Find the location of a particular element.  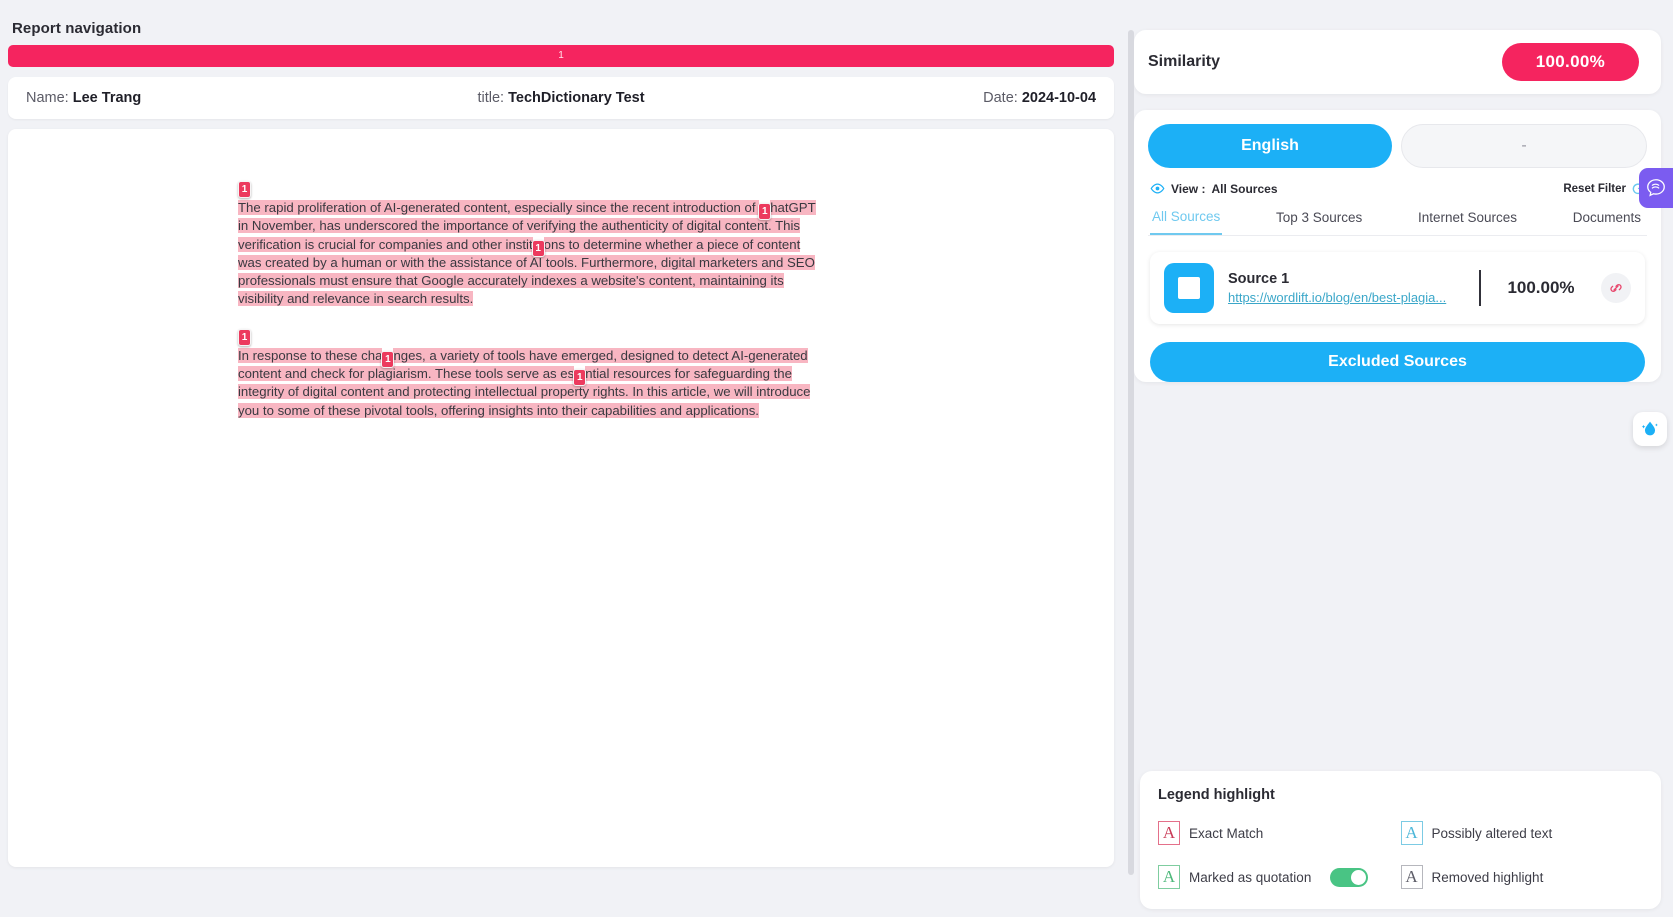

tab-internet-sources: Internet Sources is located at coordinates (1467, 220).